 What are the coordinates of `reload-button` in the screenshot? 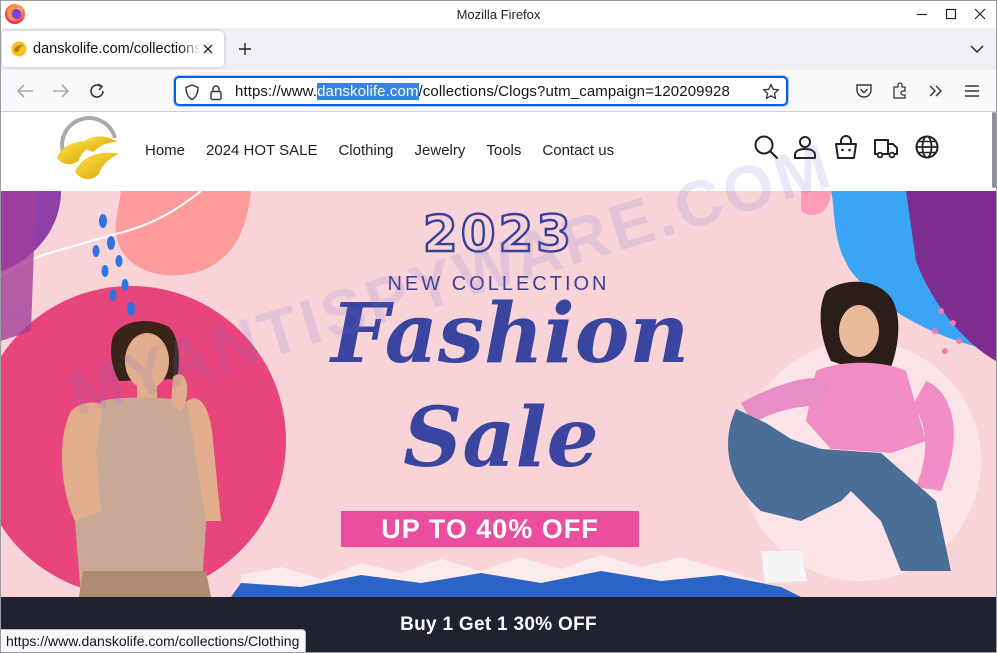 It's located at (97, 91).